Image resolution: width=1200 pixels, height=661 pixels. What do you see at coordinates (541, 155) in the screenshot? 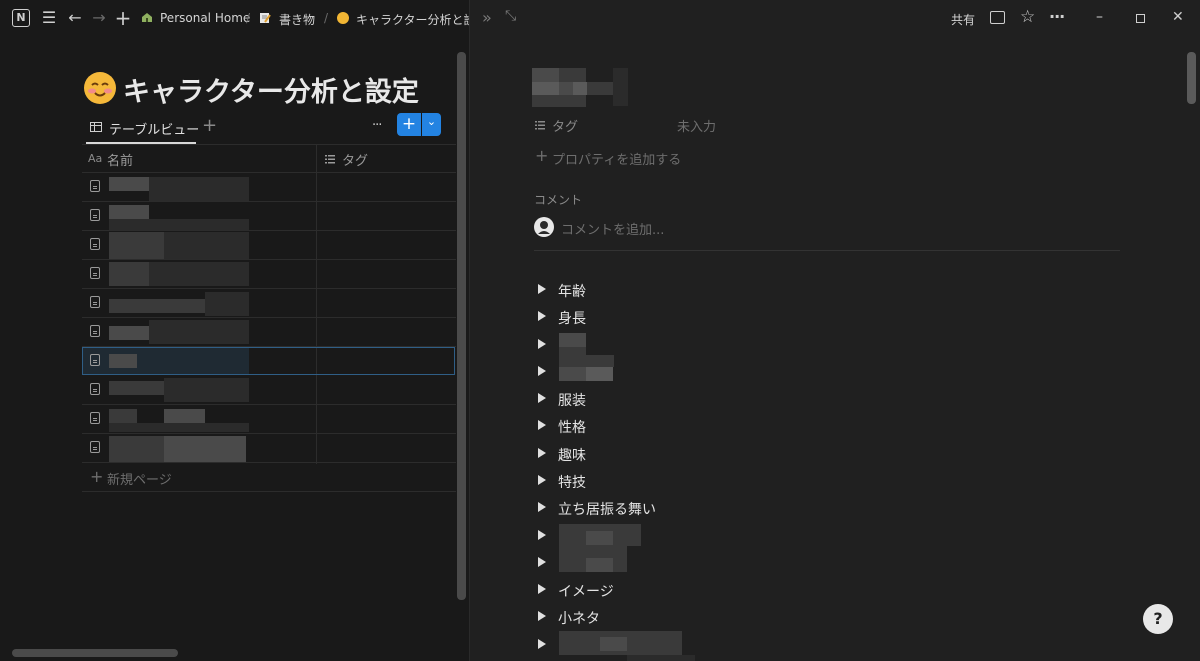
I see `add-property-plus-icon: +` at bounding box center [541, 155].